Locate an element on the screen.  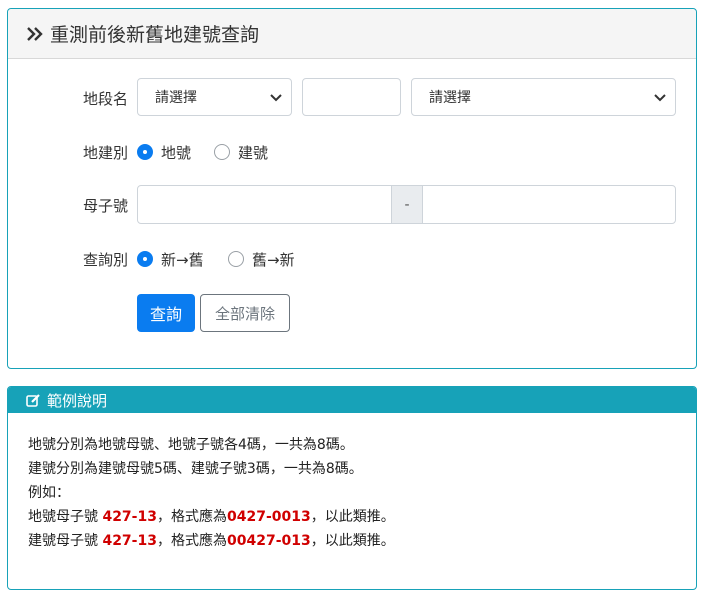
section-code-input is located at coordinates (351, 97).